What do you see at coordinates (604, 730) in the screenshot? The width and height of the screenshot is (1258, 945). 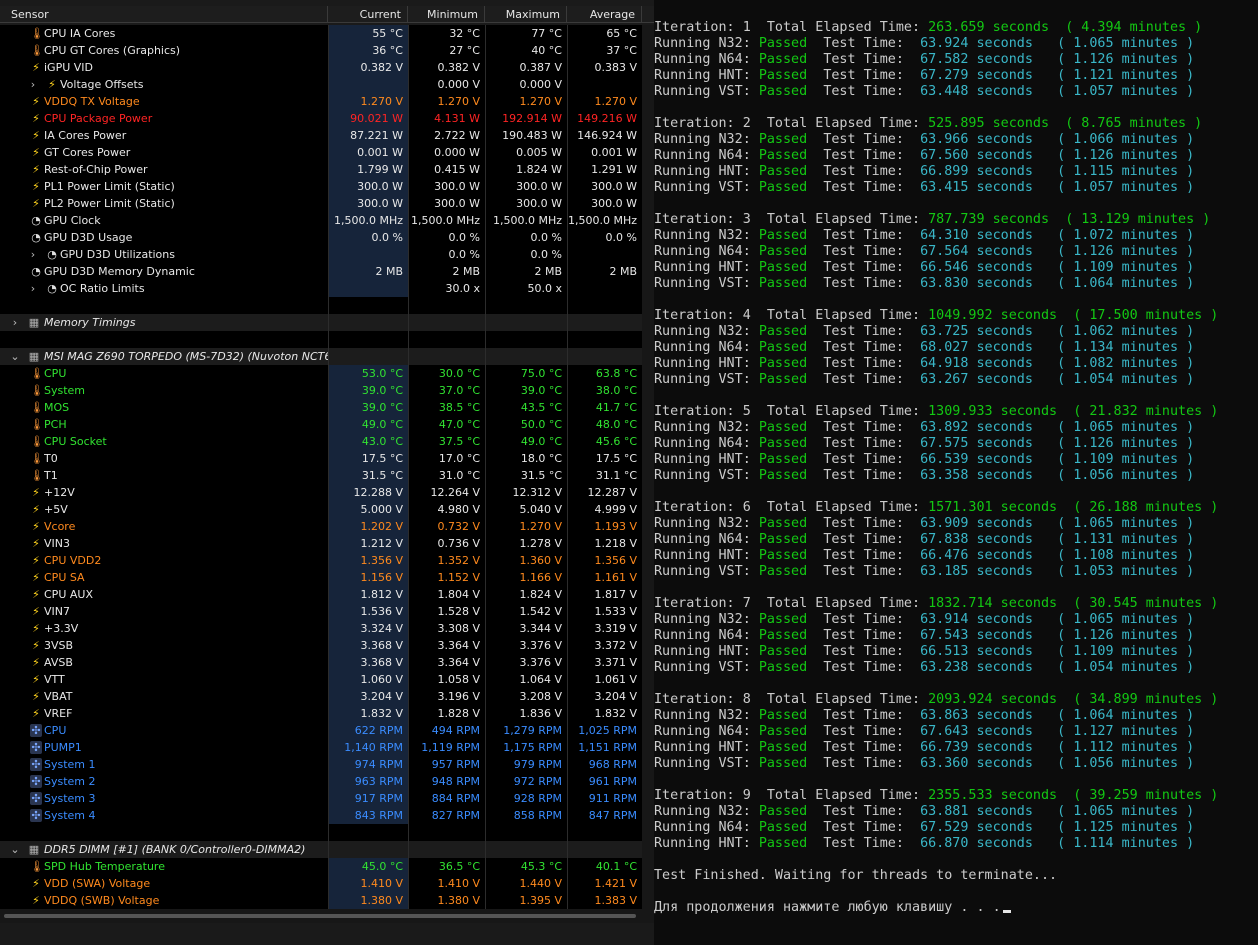 I see `average-value: 1,025 RPM` at bounding box center [604, 730].